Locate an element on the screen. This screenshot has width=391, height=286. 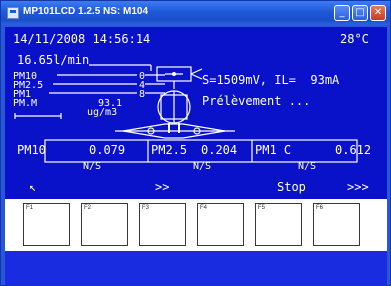
f4-key-label: F4 is located at coordinates (204, 208).